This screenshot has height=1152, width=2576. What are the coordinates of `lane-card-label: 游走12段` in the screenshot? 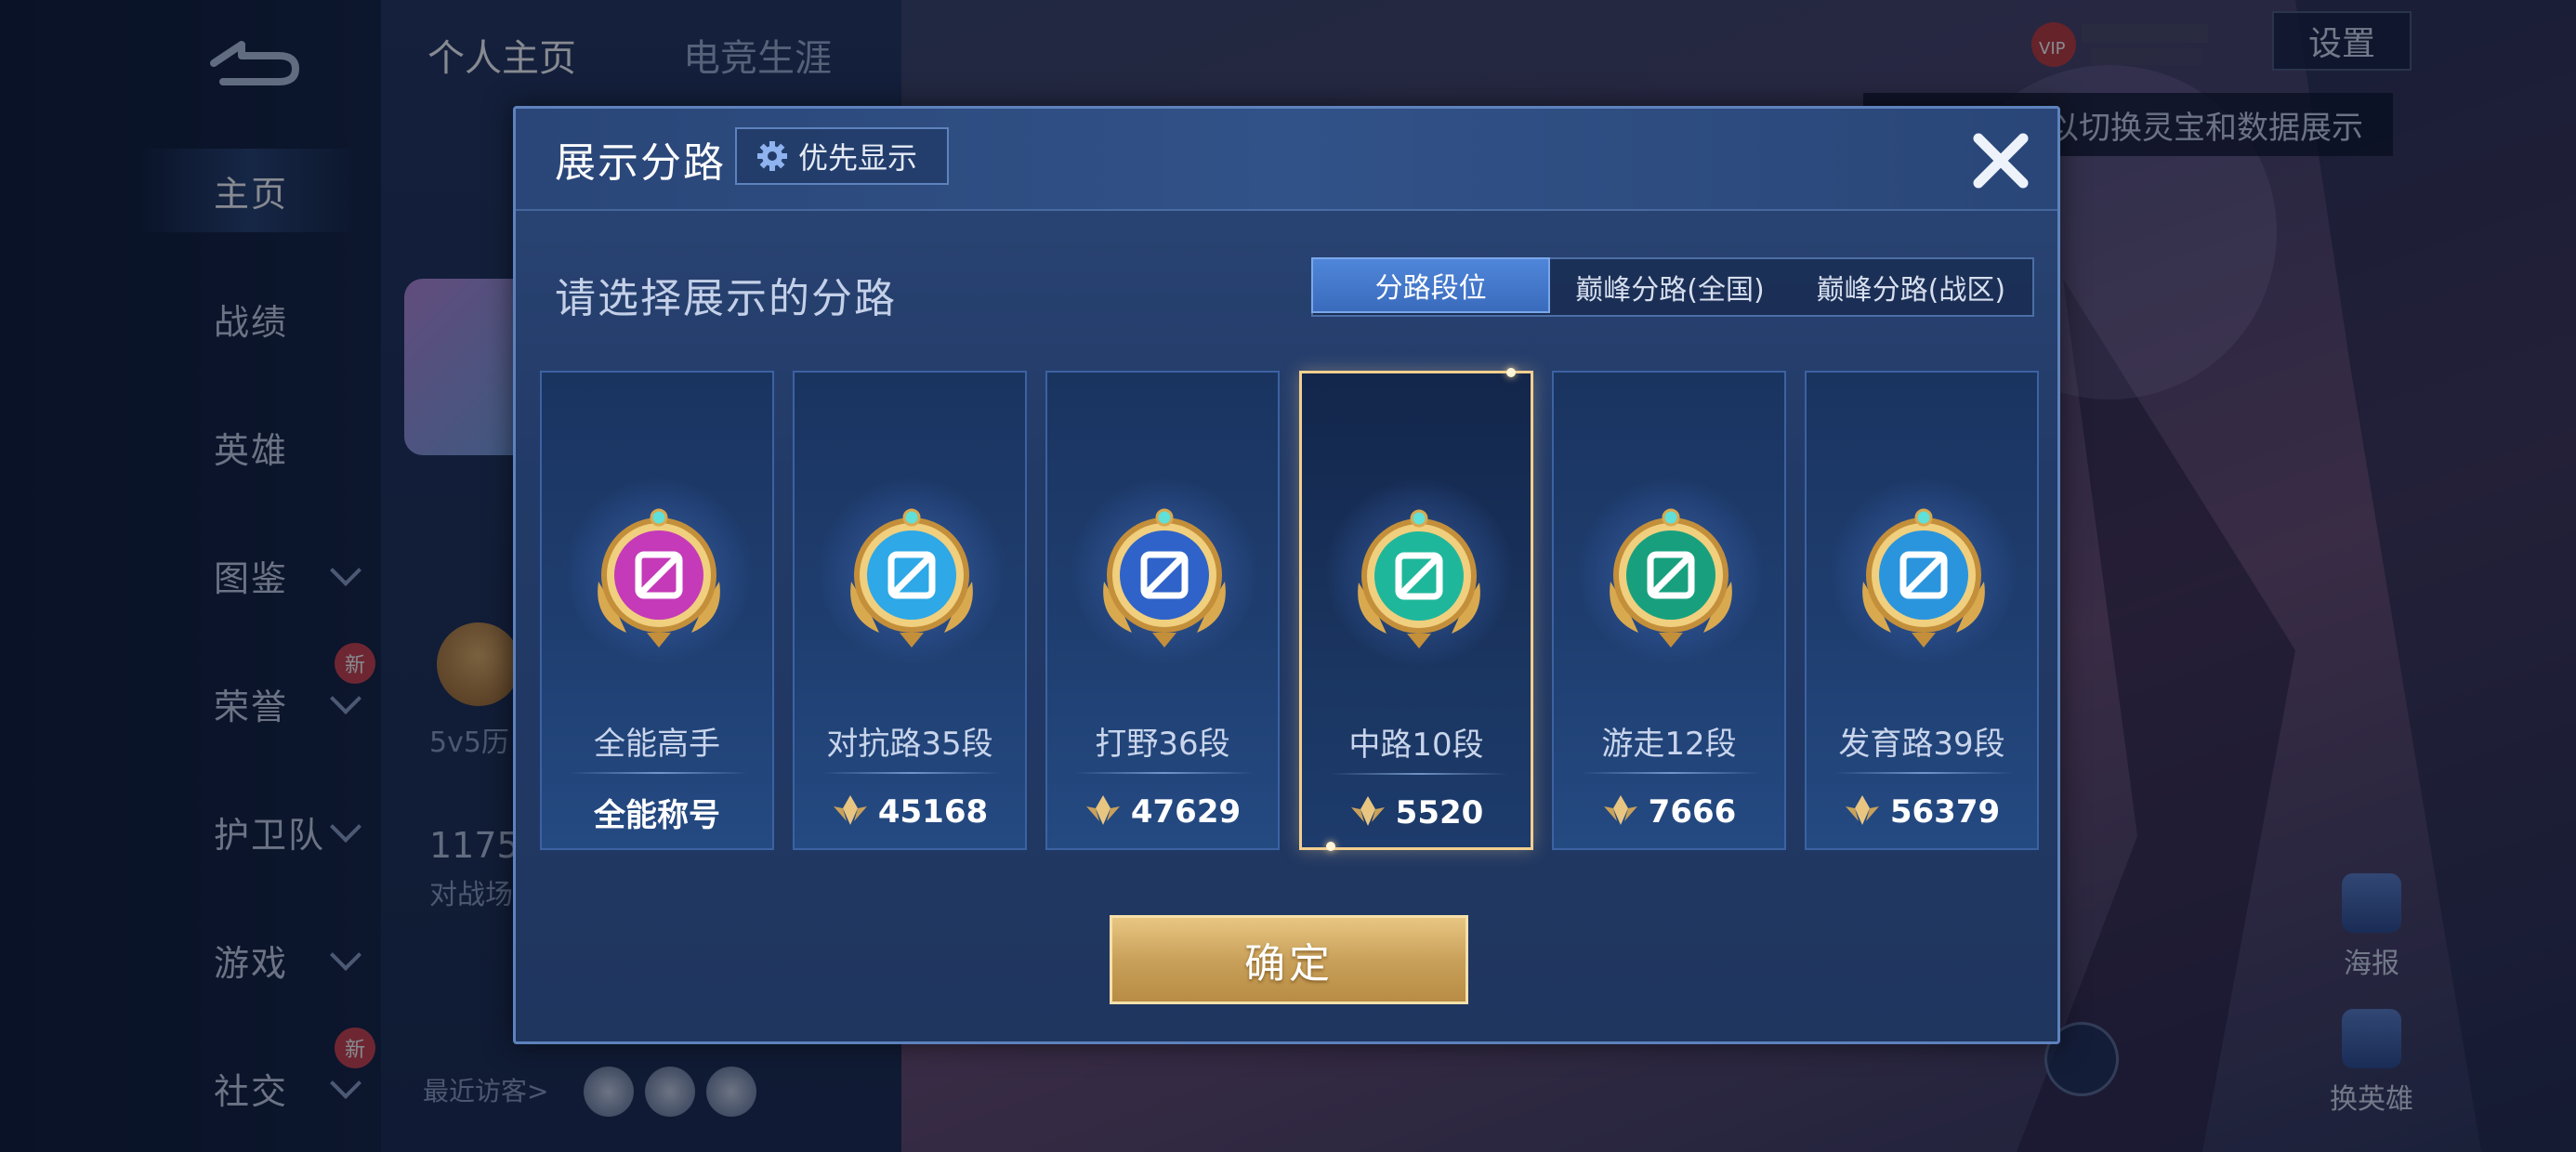 It's located at (1669, 744).